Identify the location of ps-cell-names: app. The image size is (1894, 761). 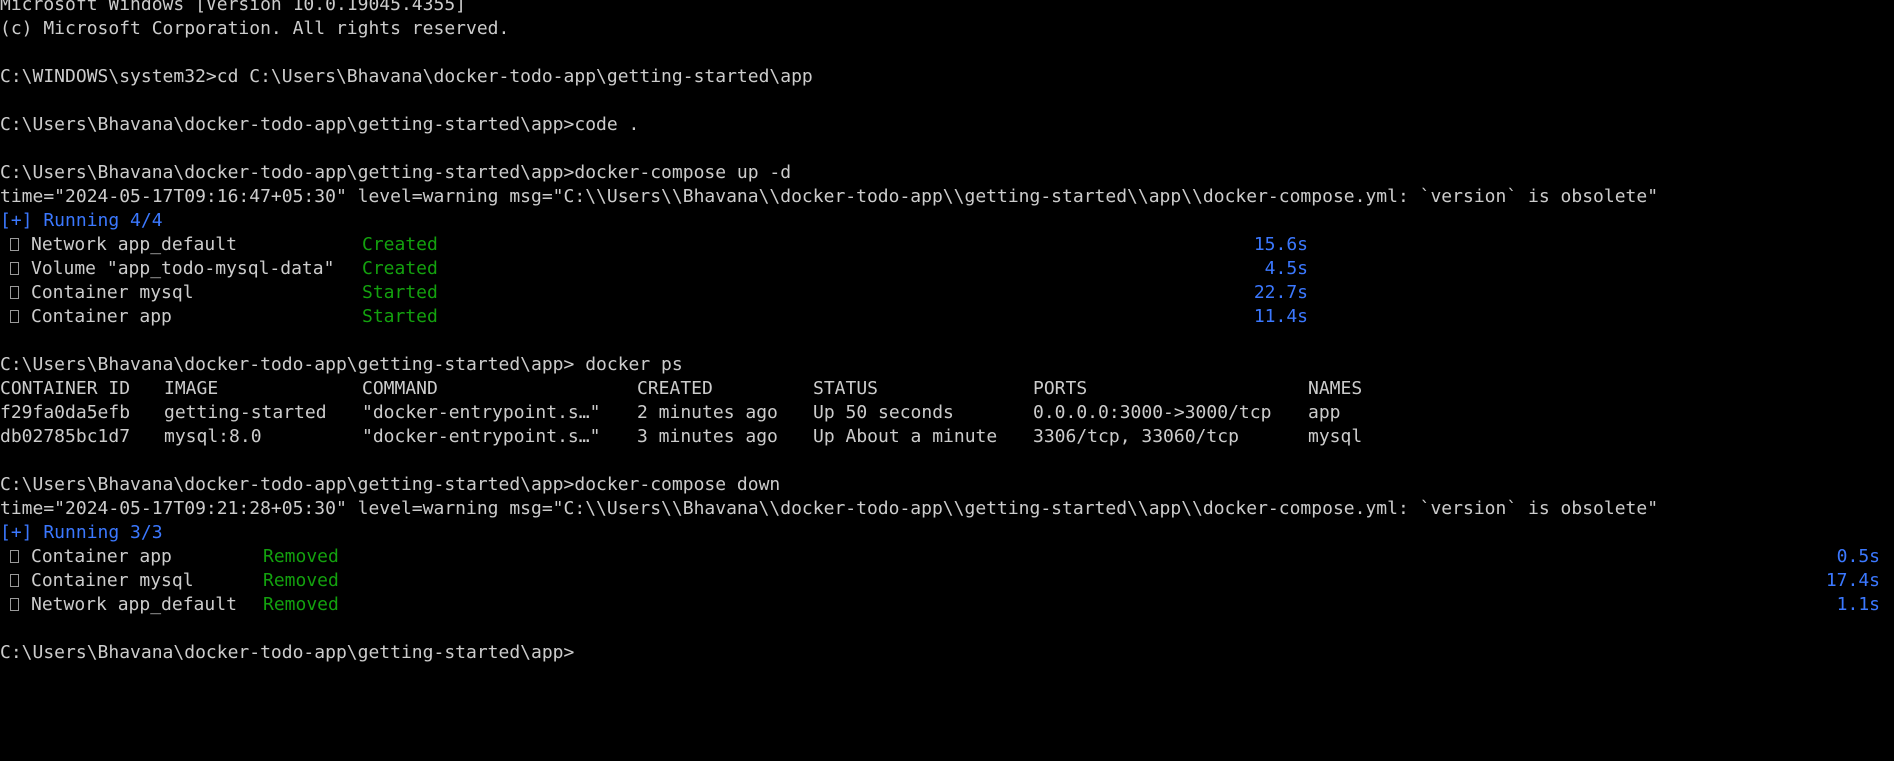
(1324, 412).